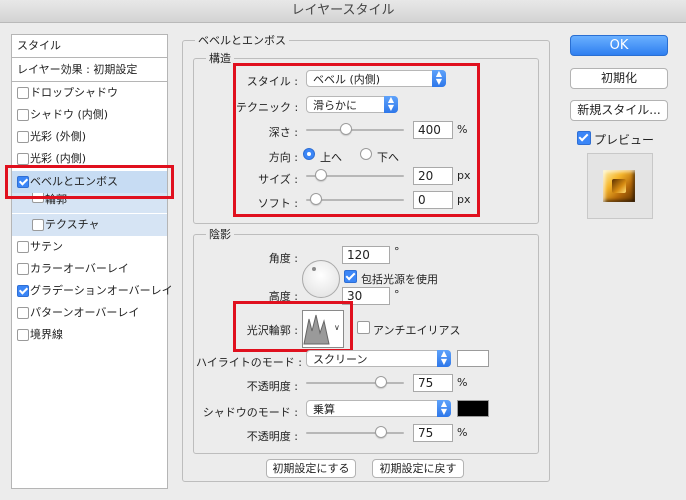 This screenshot has width=686, height=500. I want to click on highlight-mode-label: ハイライトのモード :, so click(249, 362).